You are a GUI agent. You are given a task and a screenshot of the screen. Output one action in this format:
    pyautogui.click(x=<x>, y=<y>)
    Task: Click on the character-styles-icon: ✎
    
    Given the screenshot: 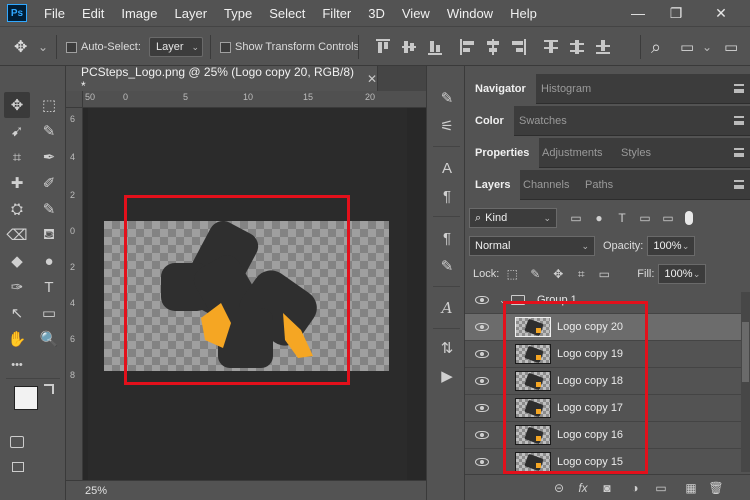 What is the action you would take?
    pyautogui.click(x=447, y=266)
    